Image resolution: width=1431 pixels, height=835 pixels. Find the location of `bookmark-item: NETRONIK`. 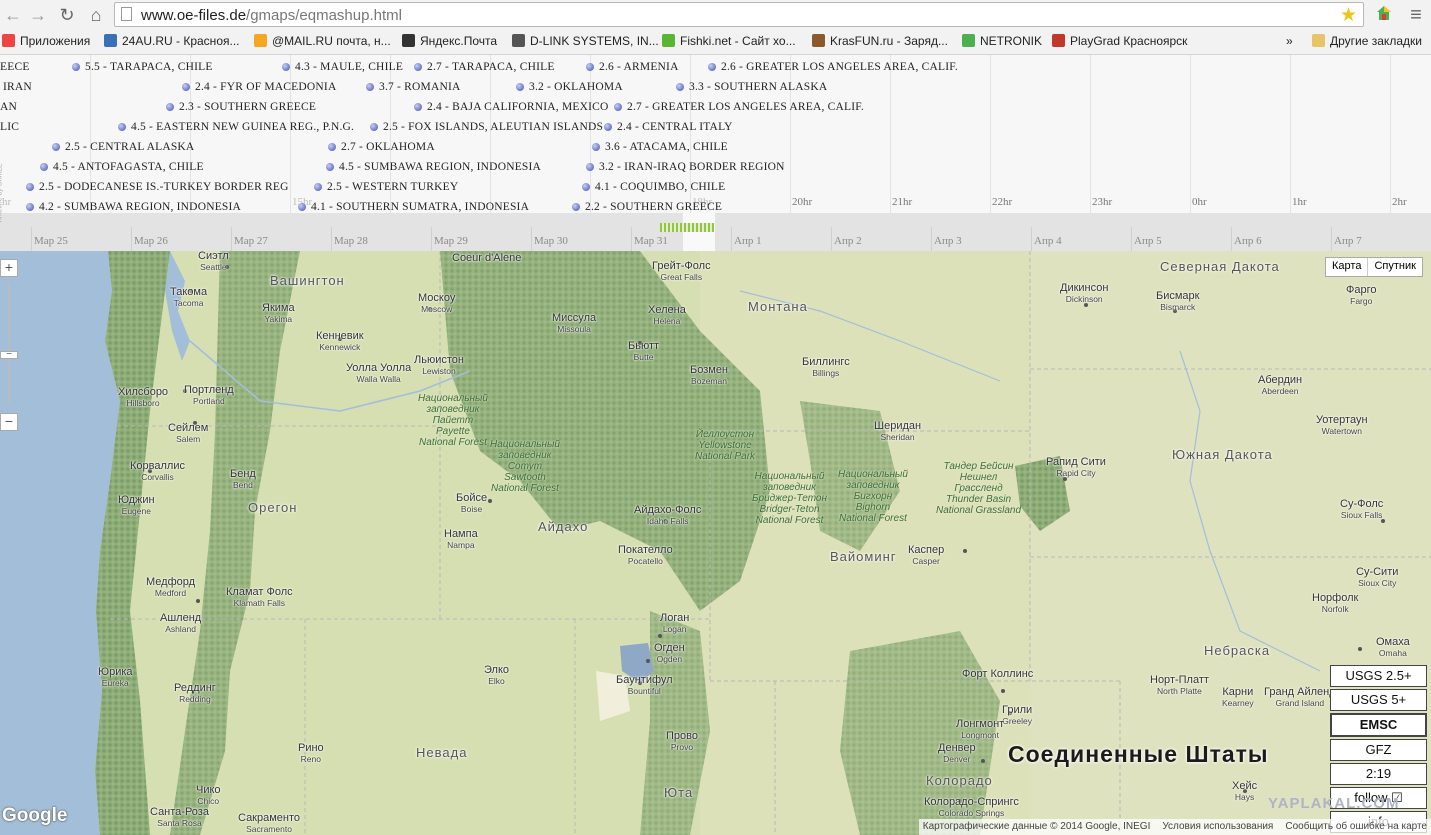

bookmark-item: NETRONIK is located at coordinates (1002, 41).